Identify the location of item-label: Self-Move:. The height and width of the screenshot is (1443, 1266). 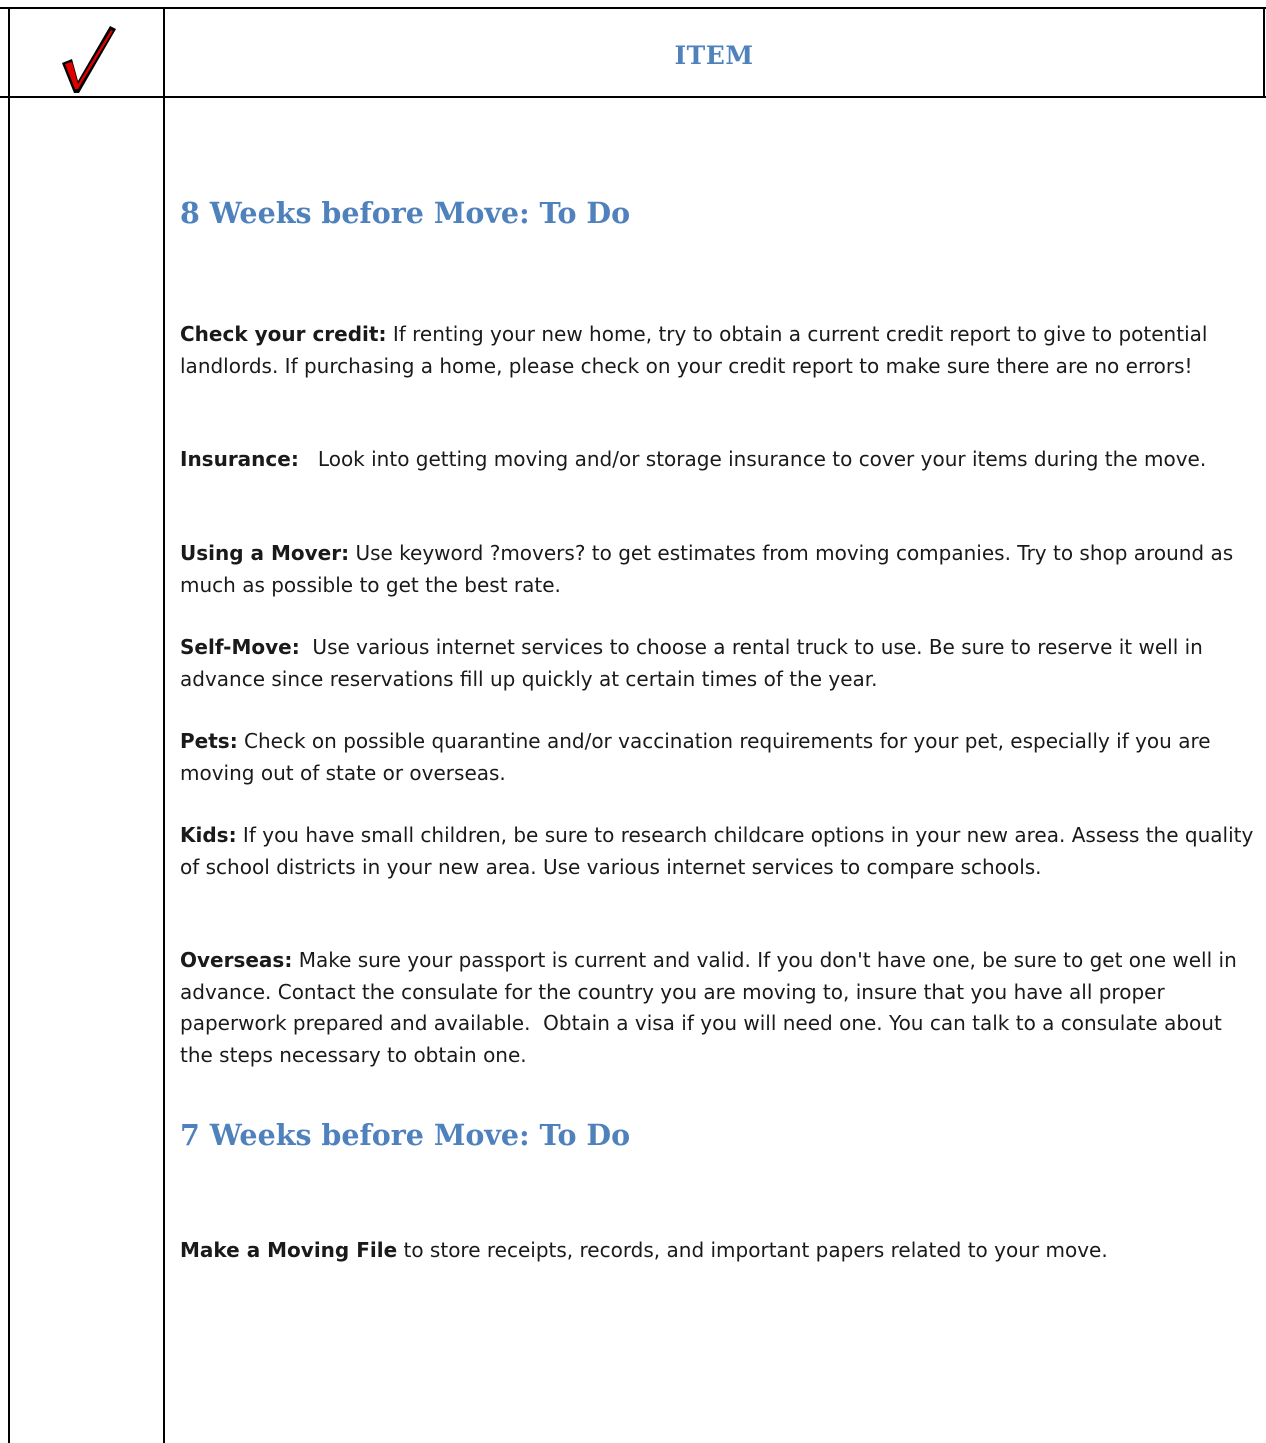
(240, 647).